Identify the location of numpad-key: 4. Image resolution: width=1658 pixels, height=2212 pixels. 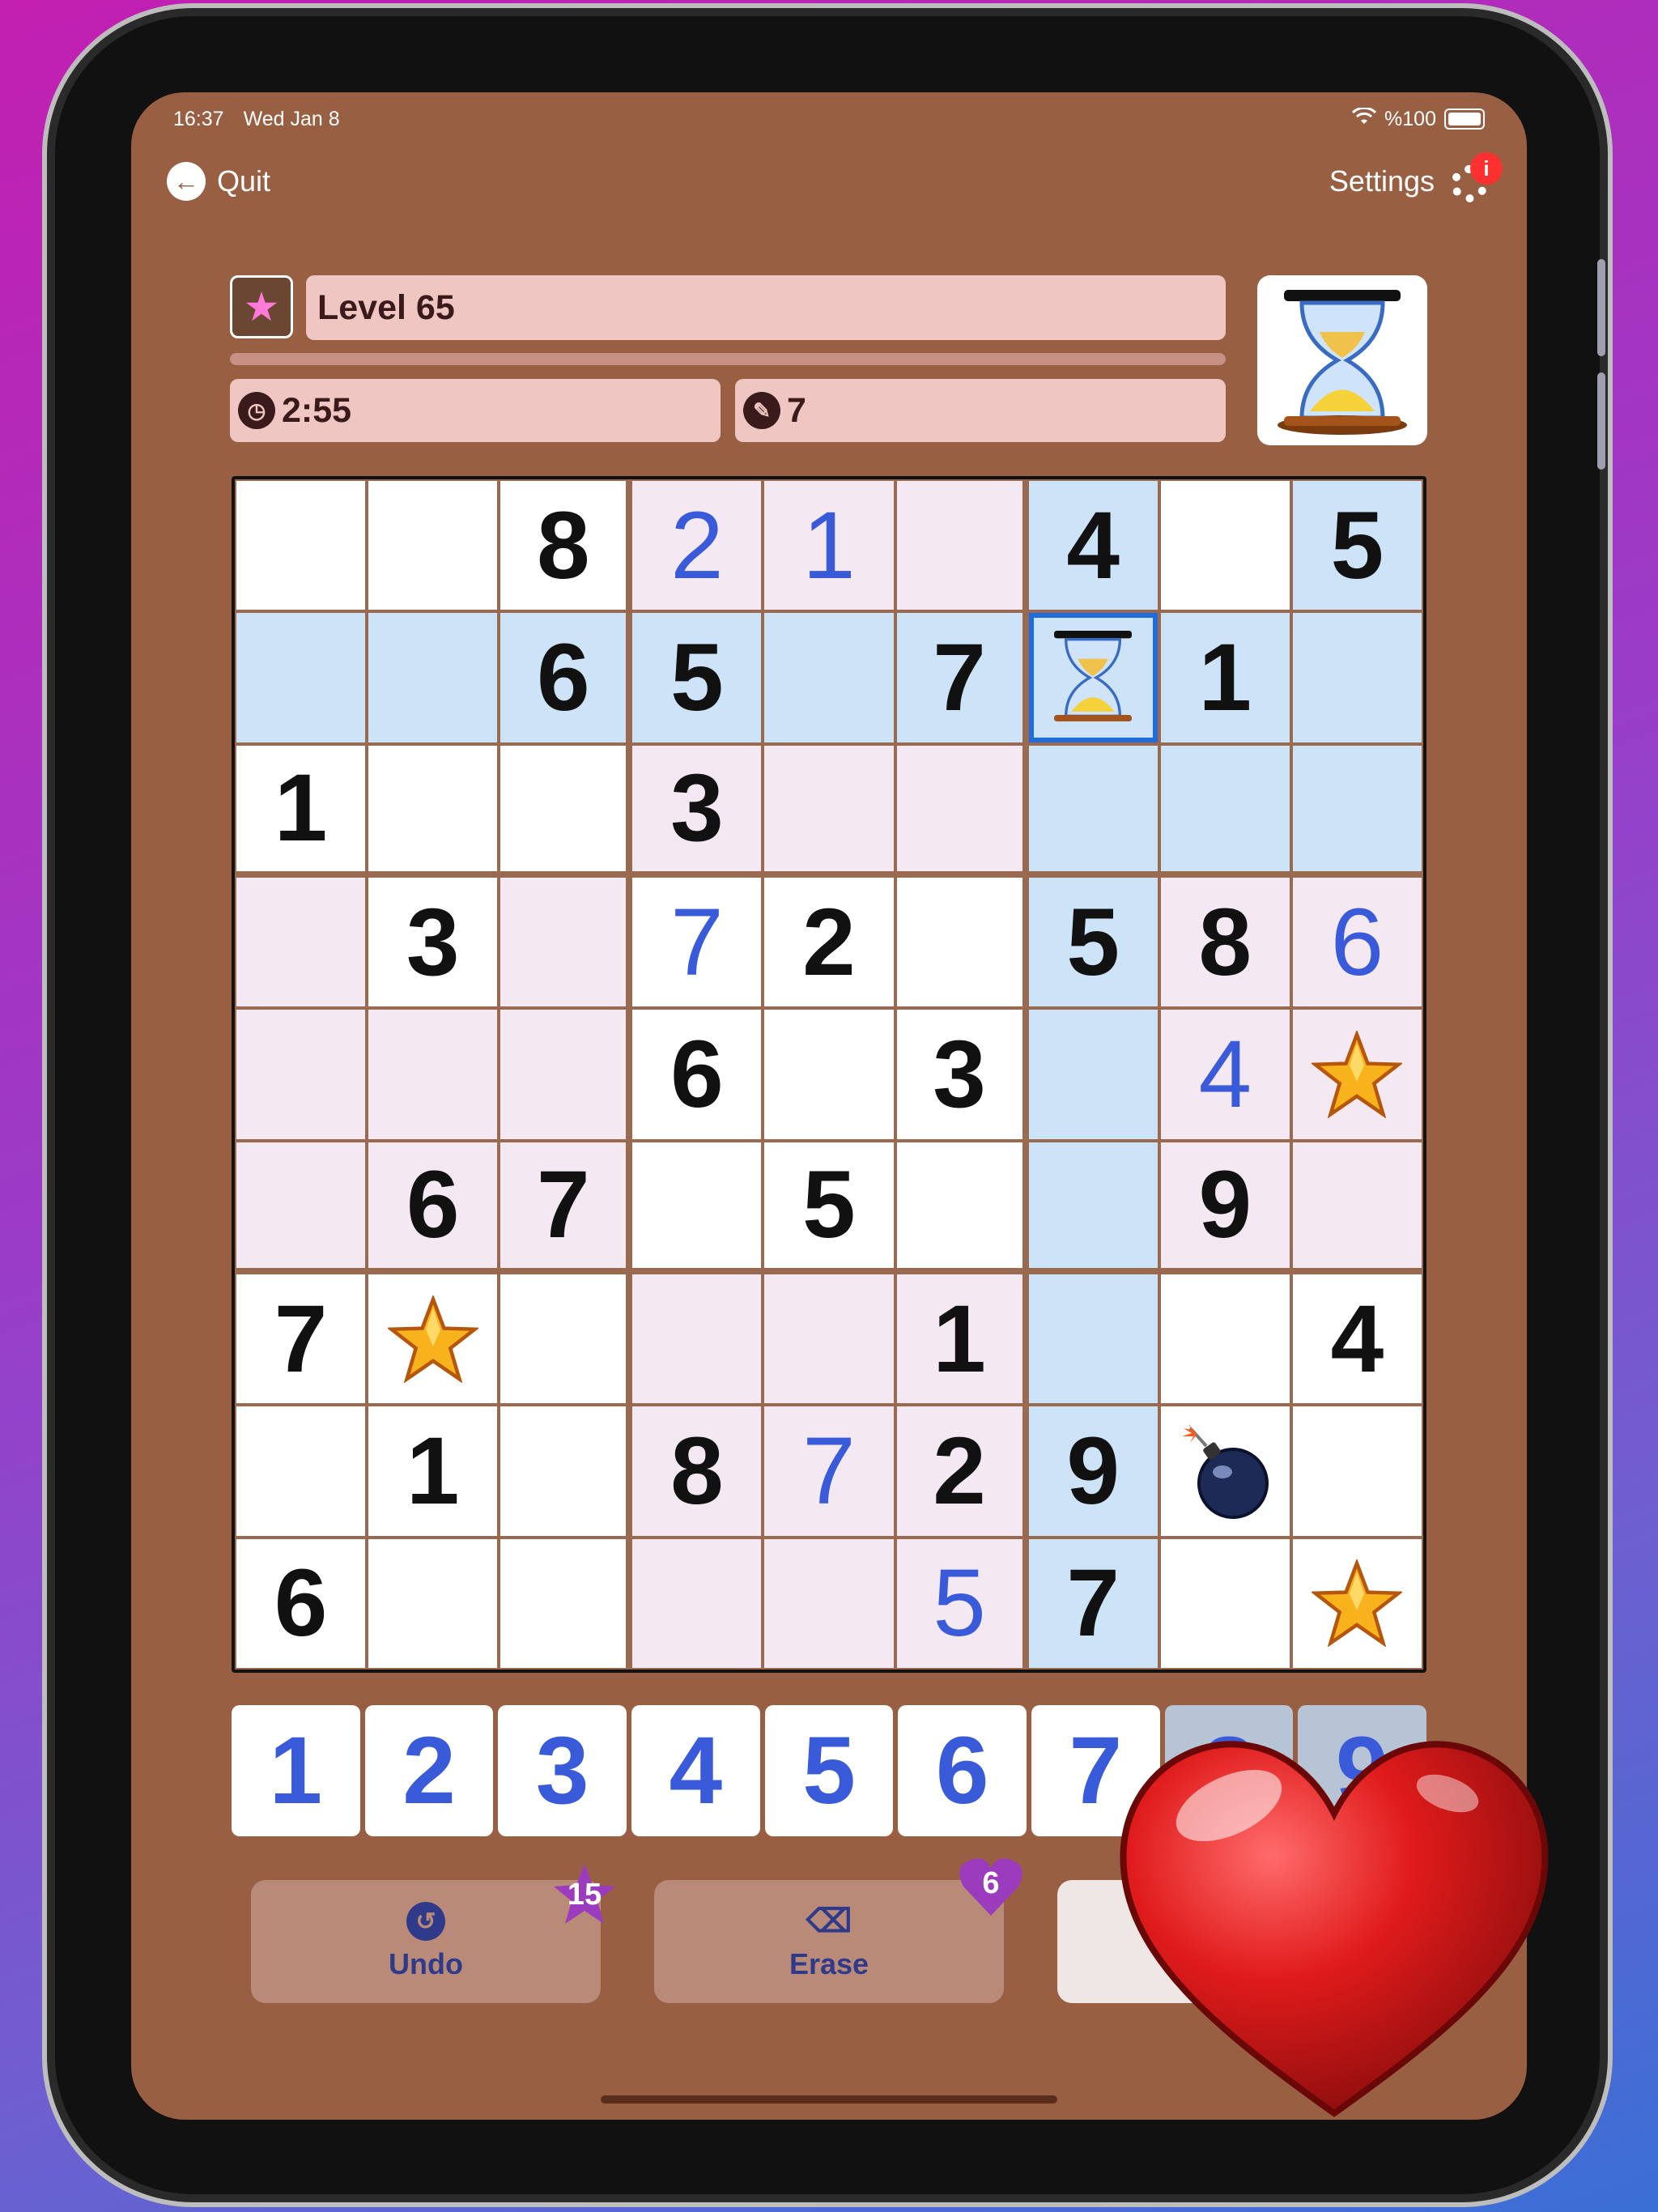
(695, 1771).